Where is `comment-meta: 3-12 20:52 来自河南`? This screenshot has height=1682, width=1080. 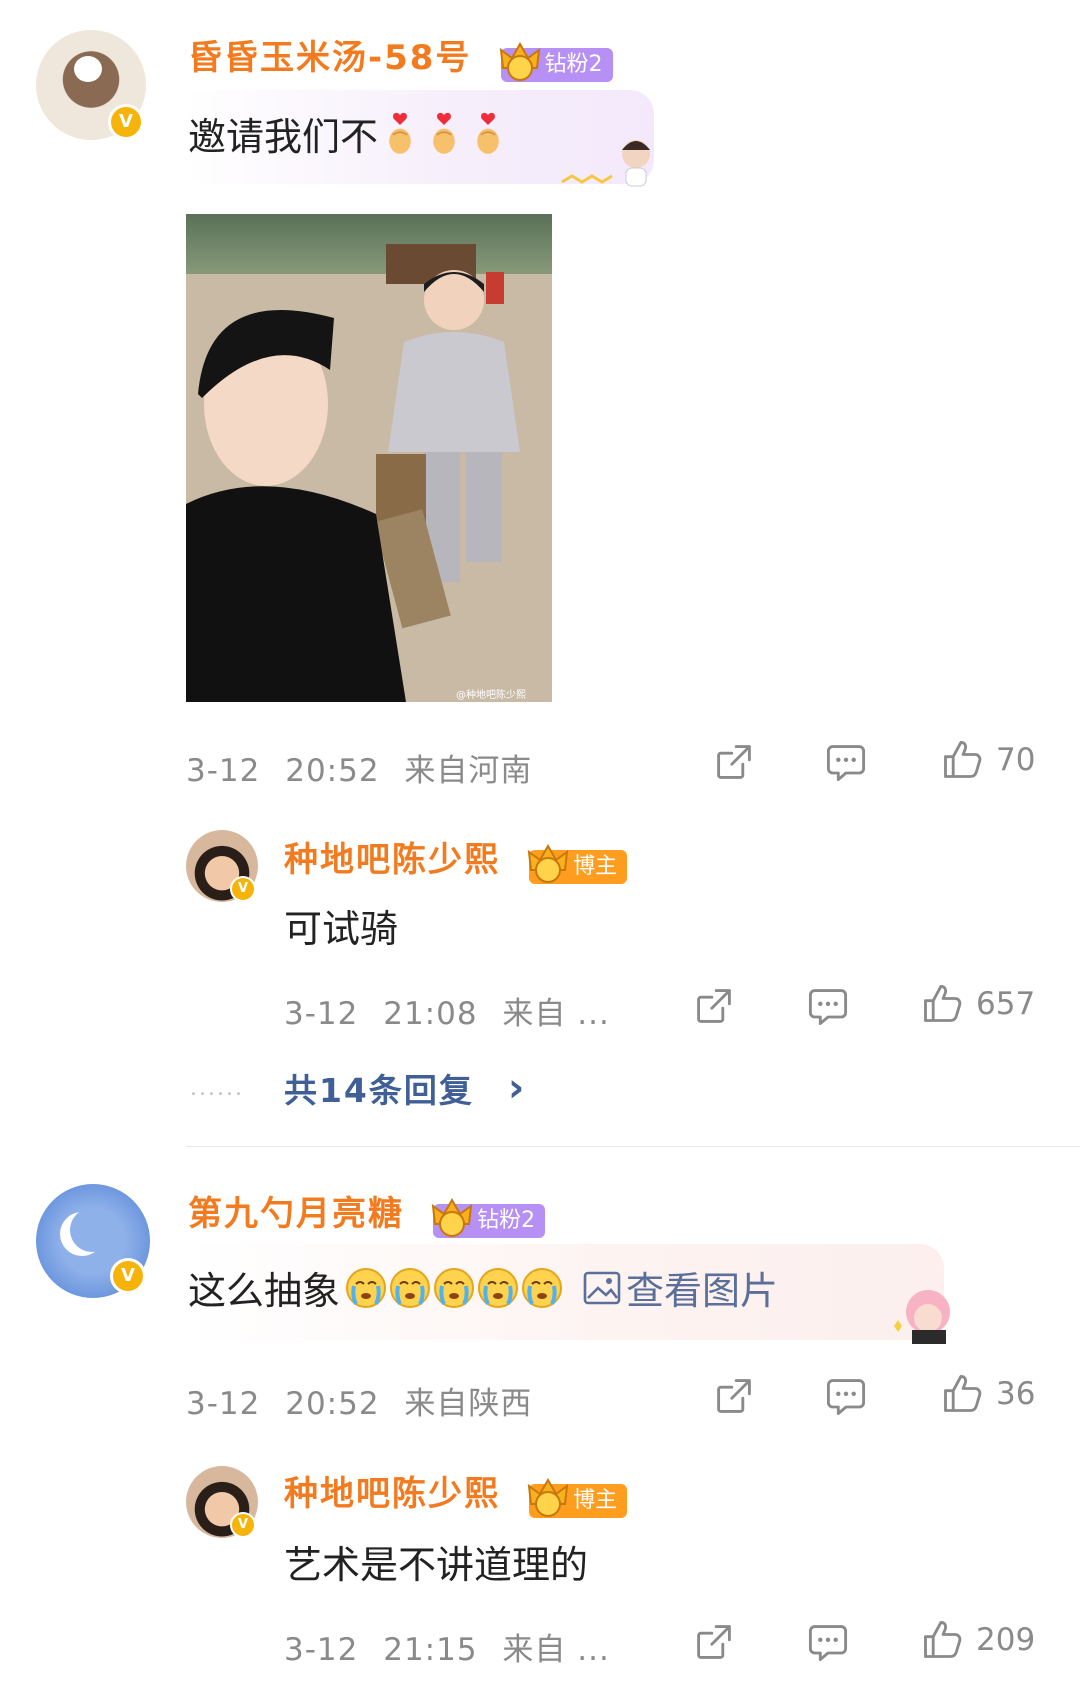
comment-meta: 3-12 20:52 来自河南 is located at coordinates (359, 767).